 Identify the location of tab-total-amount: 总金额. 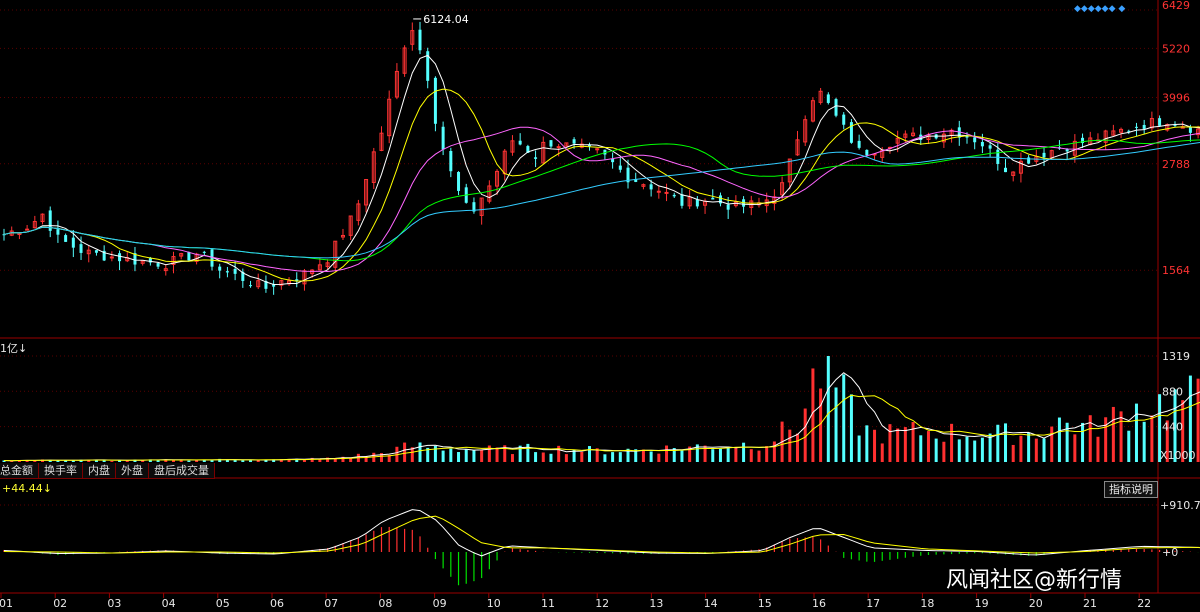
(19, 471).